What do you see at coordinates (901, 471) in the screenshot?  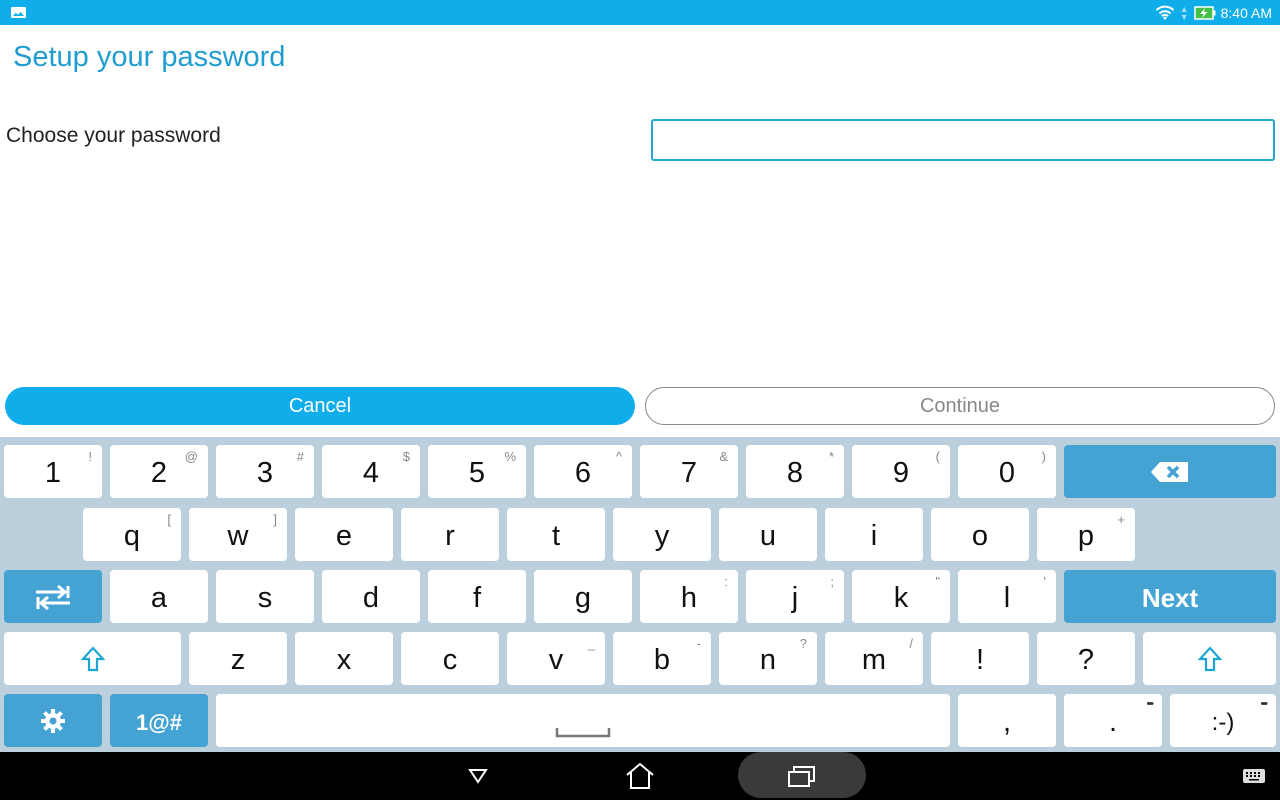 I see `key-9: 9(` at bounding box center [901, 471].